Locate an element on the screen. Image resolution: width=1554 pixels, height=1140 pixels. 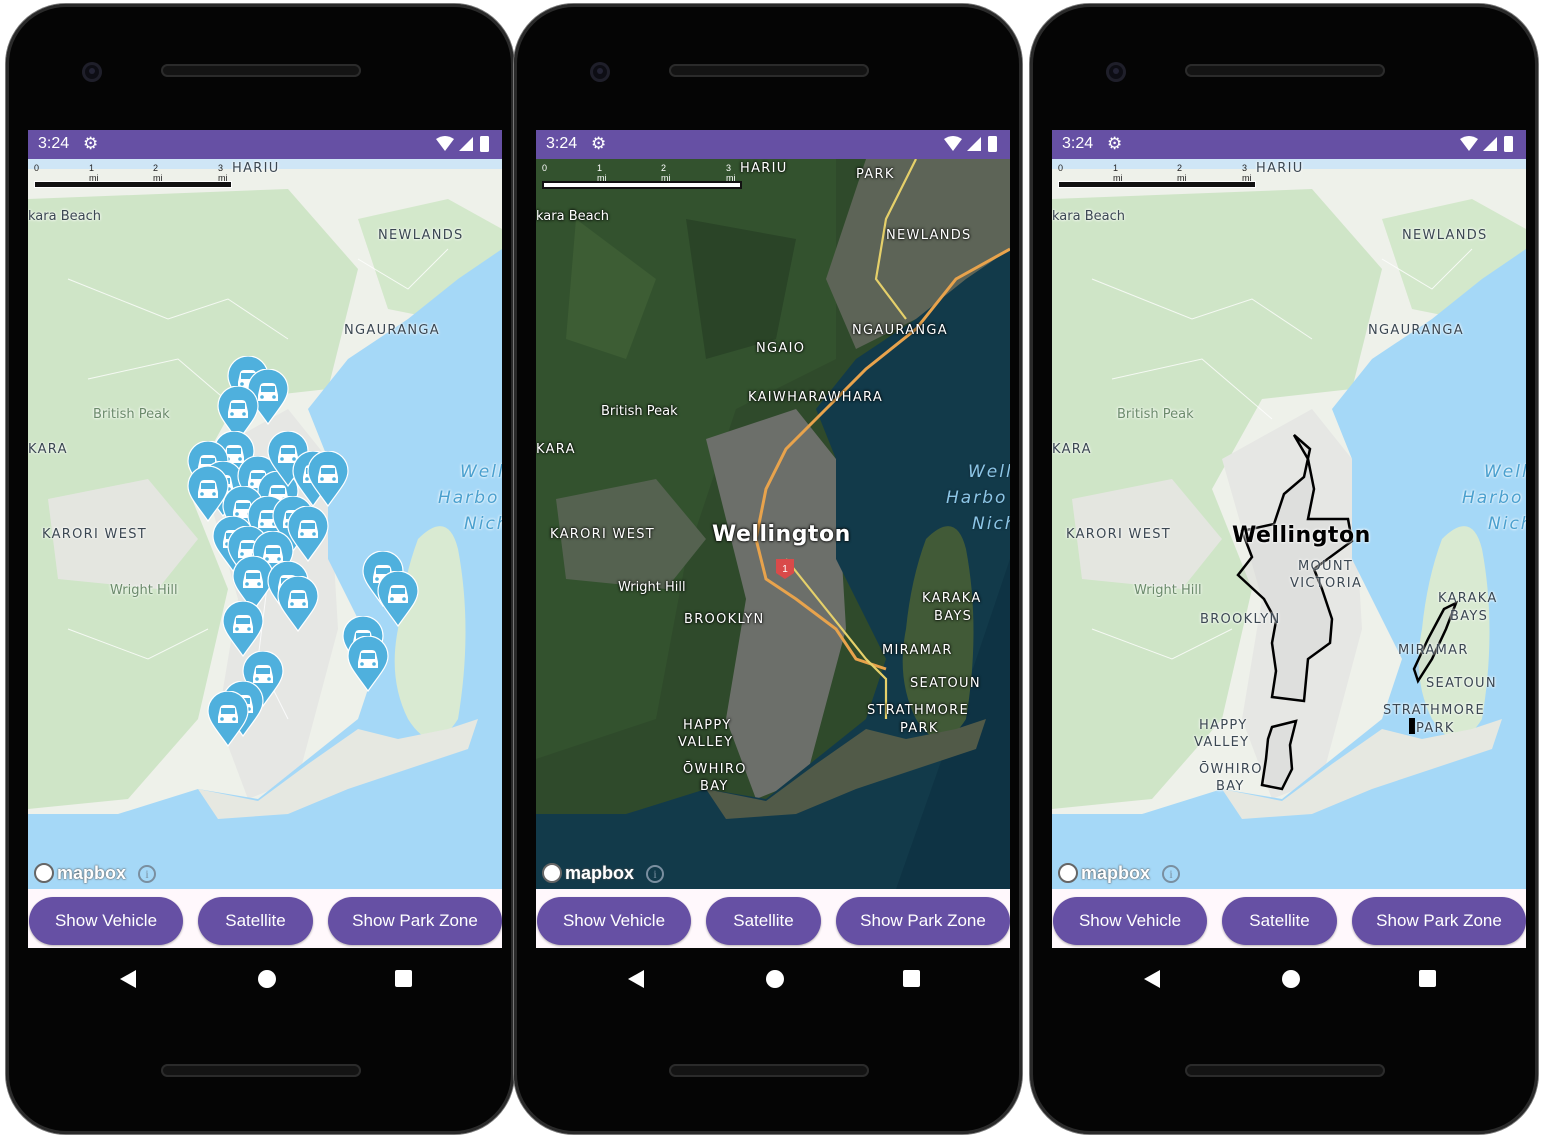
svg-text: 1 is located at coordinates (785, 569).